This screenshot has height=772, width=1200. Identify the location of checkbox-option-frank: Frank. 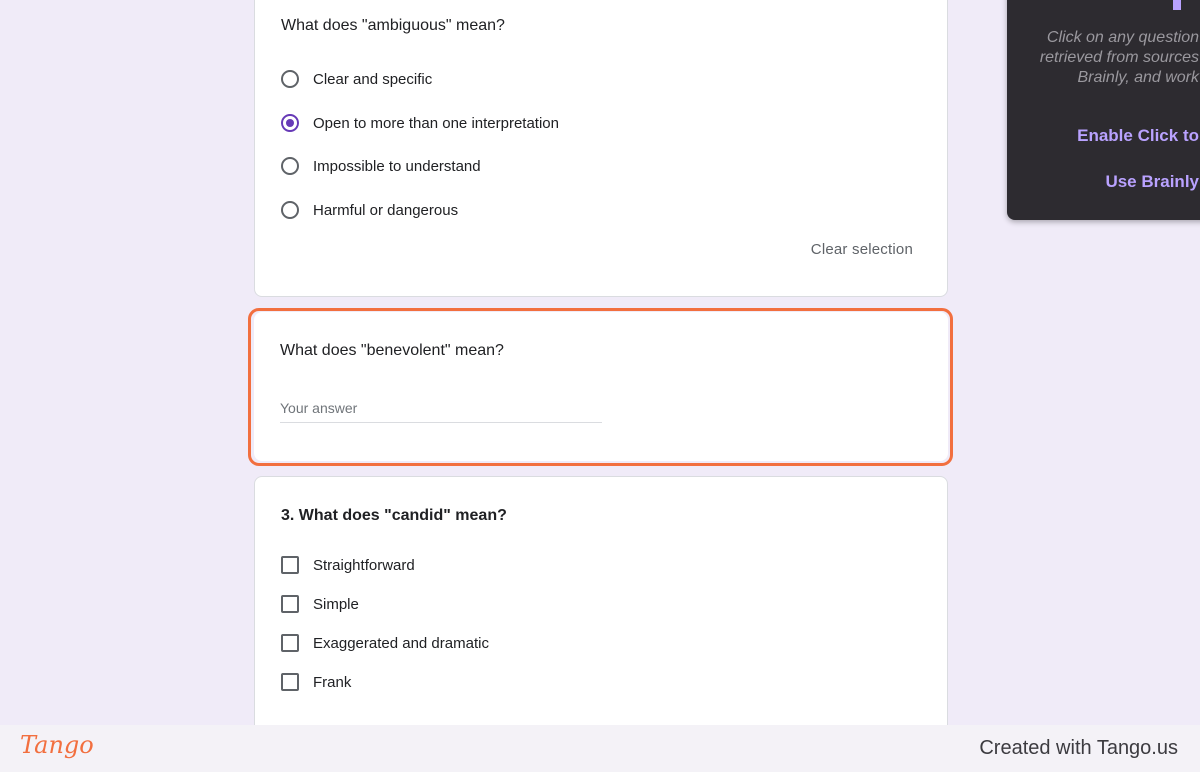
(316, 682).